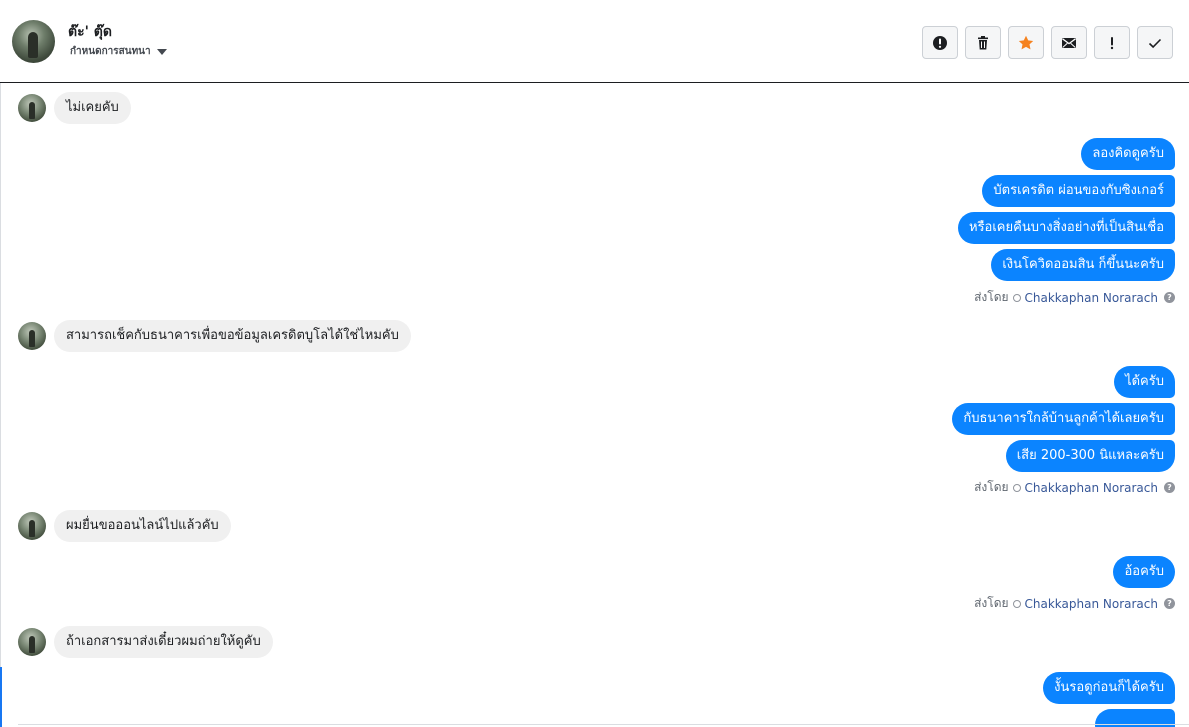 This screenshot has width=1189, height=727. What do you see at coordinates (1063, 419) in the screenshot?
I see `outgoing-message: กับธนาคารใกล้บ้านลูกค้าได้เลยครับ` at bounding box center [1063, 419].